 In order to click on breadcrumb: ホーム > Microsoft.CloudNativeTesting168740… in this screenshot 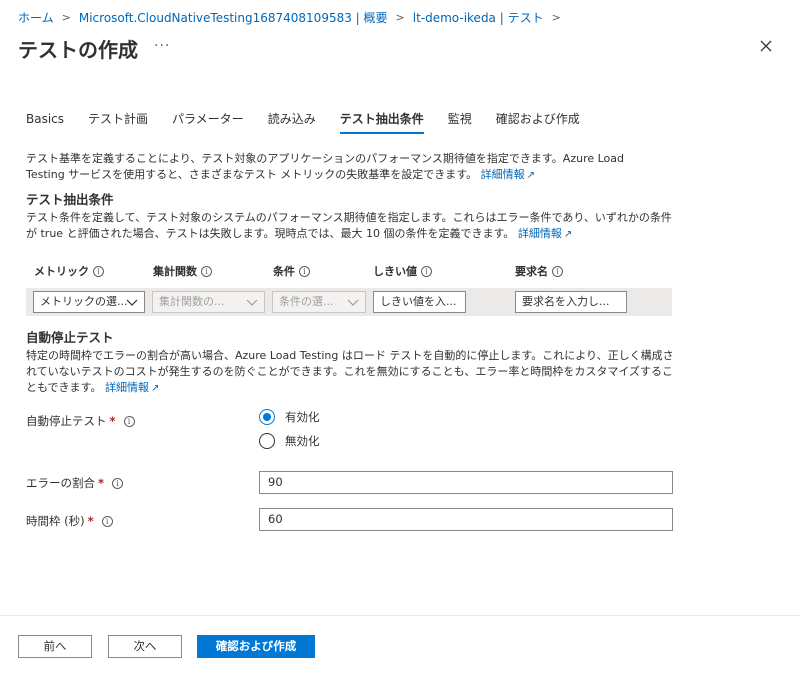, I will do `click(293, 17)`.